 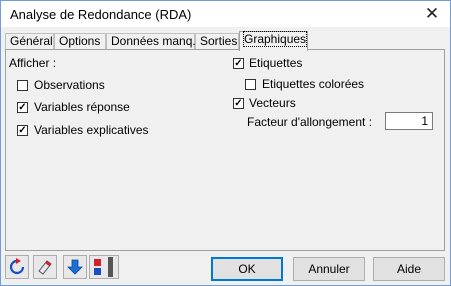 What do you see at coordinates (22, 107) in the screenshot?
I see `variables-reponse-checkbox: ✓` at bounding box center [22, 107].